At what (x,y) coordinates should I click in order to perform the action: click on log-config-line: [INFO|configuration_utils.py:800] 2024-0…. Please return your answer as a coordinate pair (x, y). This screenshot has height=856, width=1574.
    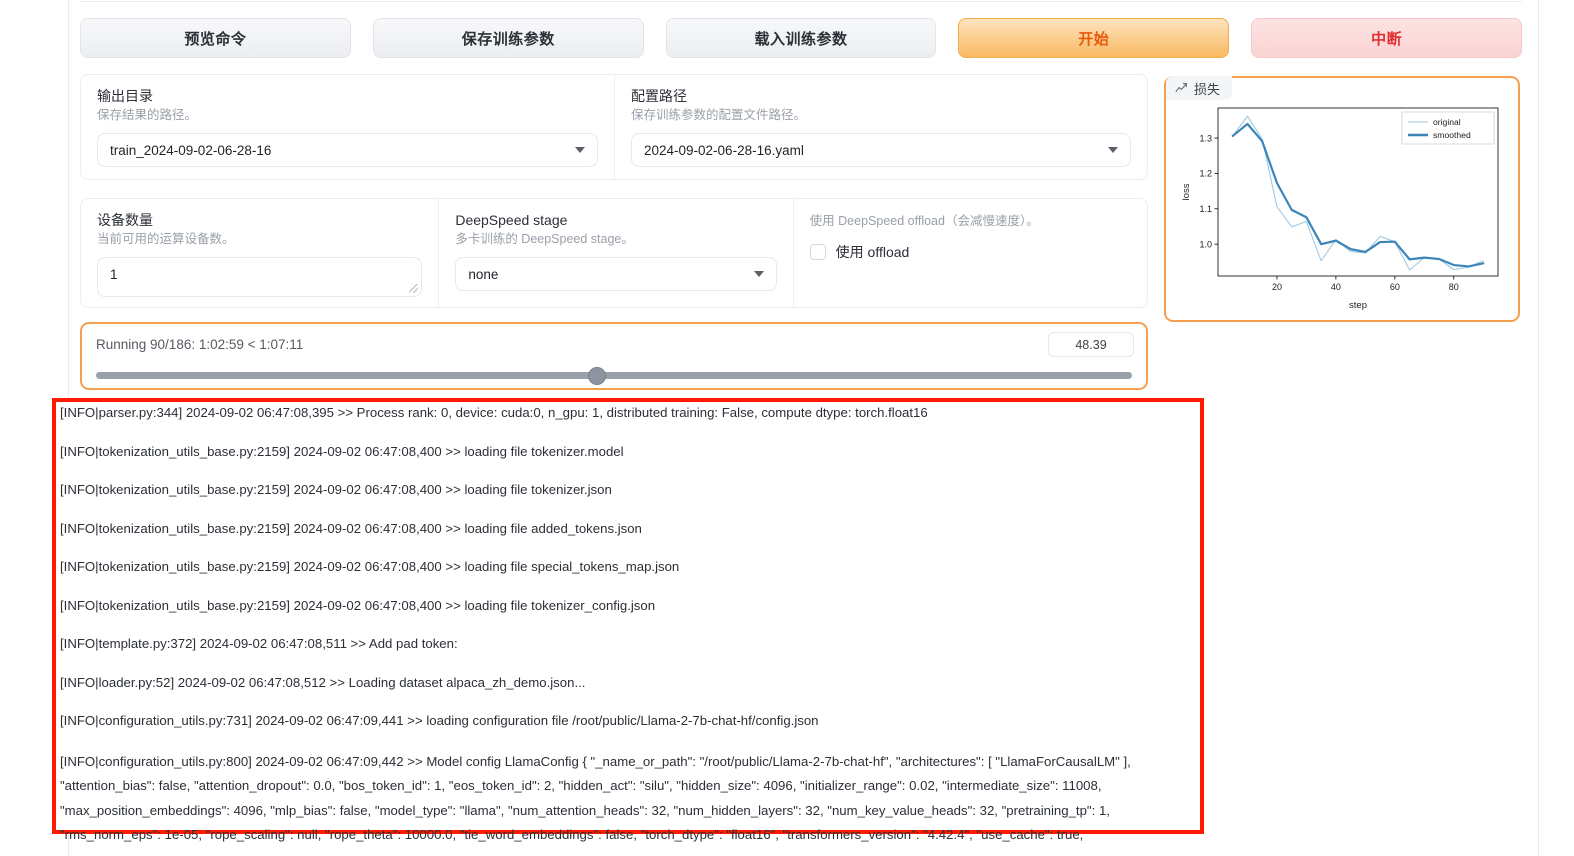
    Looking at the image, I should click on (595, 761).